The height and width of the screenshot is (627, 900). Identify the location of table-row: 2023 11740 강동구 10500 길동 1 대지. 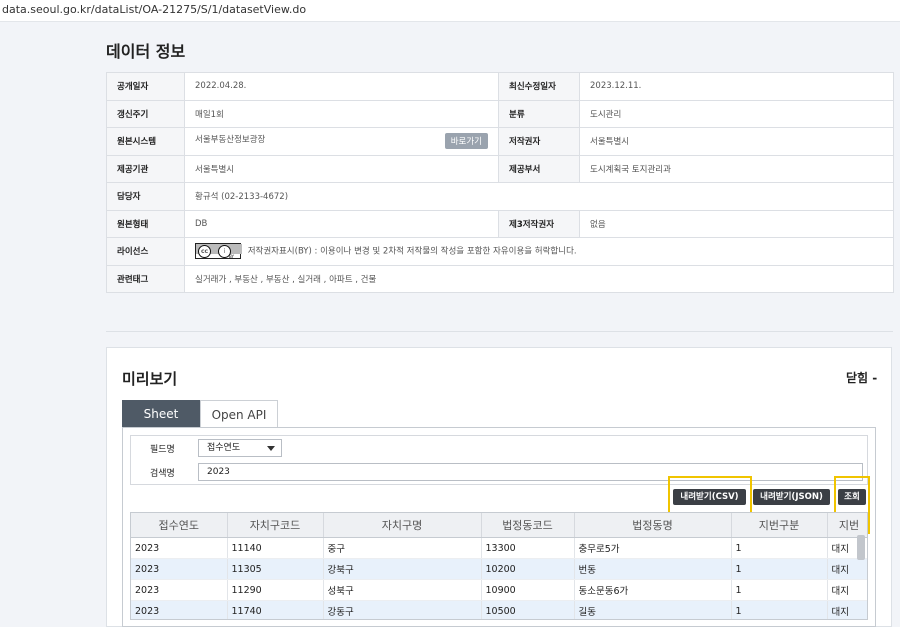
(499, 609).